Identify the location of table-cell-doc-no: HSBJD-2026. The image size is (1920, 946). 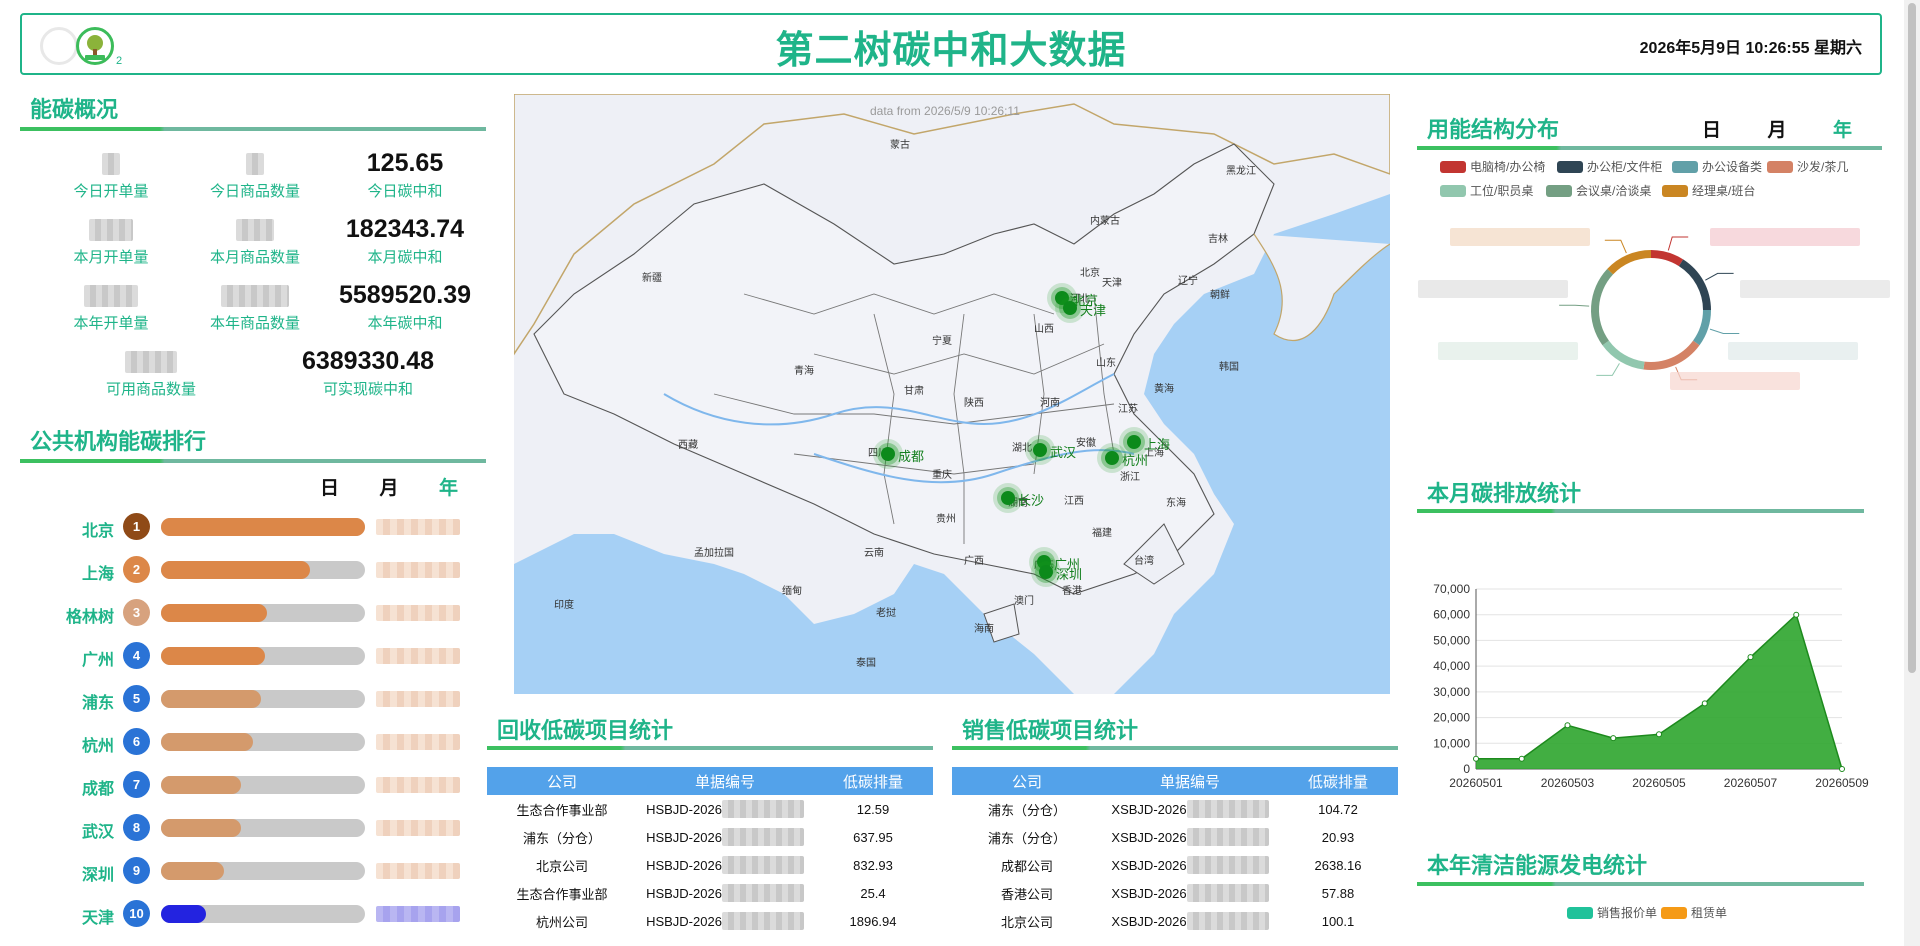
(725, 921).